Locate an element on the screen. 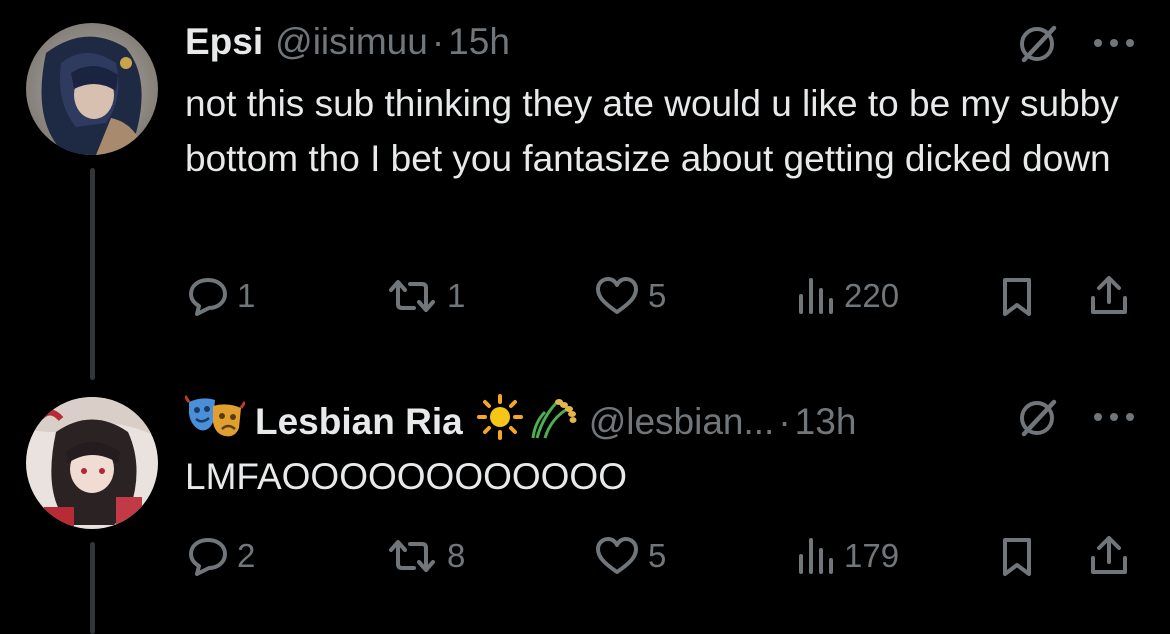 The width and height of the screenshot is (1170, 634). reply-button: 1 is located at coordinates (221, 296).